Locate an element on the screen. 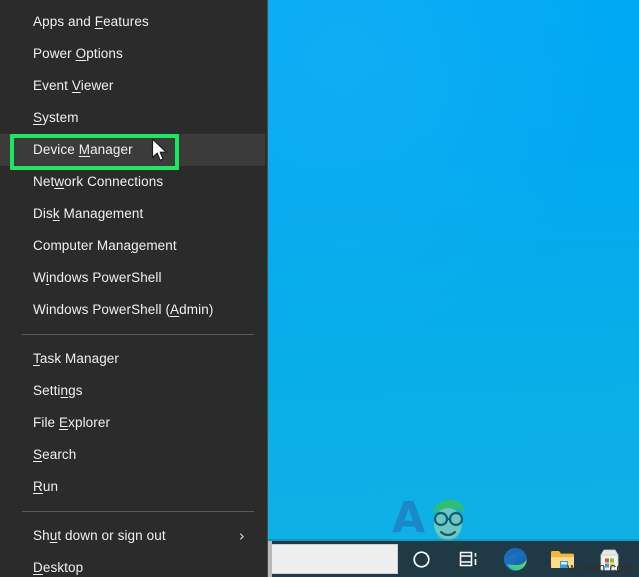  menu-item-windows-powershell-admin: Windows PowerShell (Admin) is located at coordinates (133, 310).